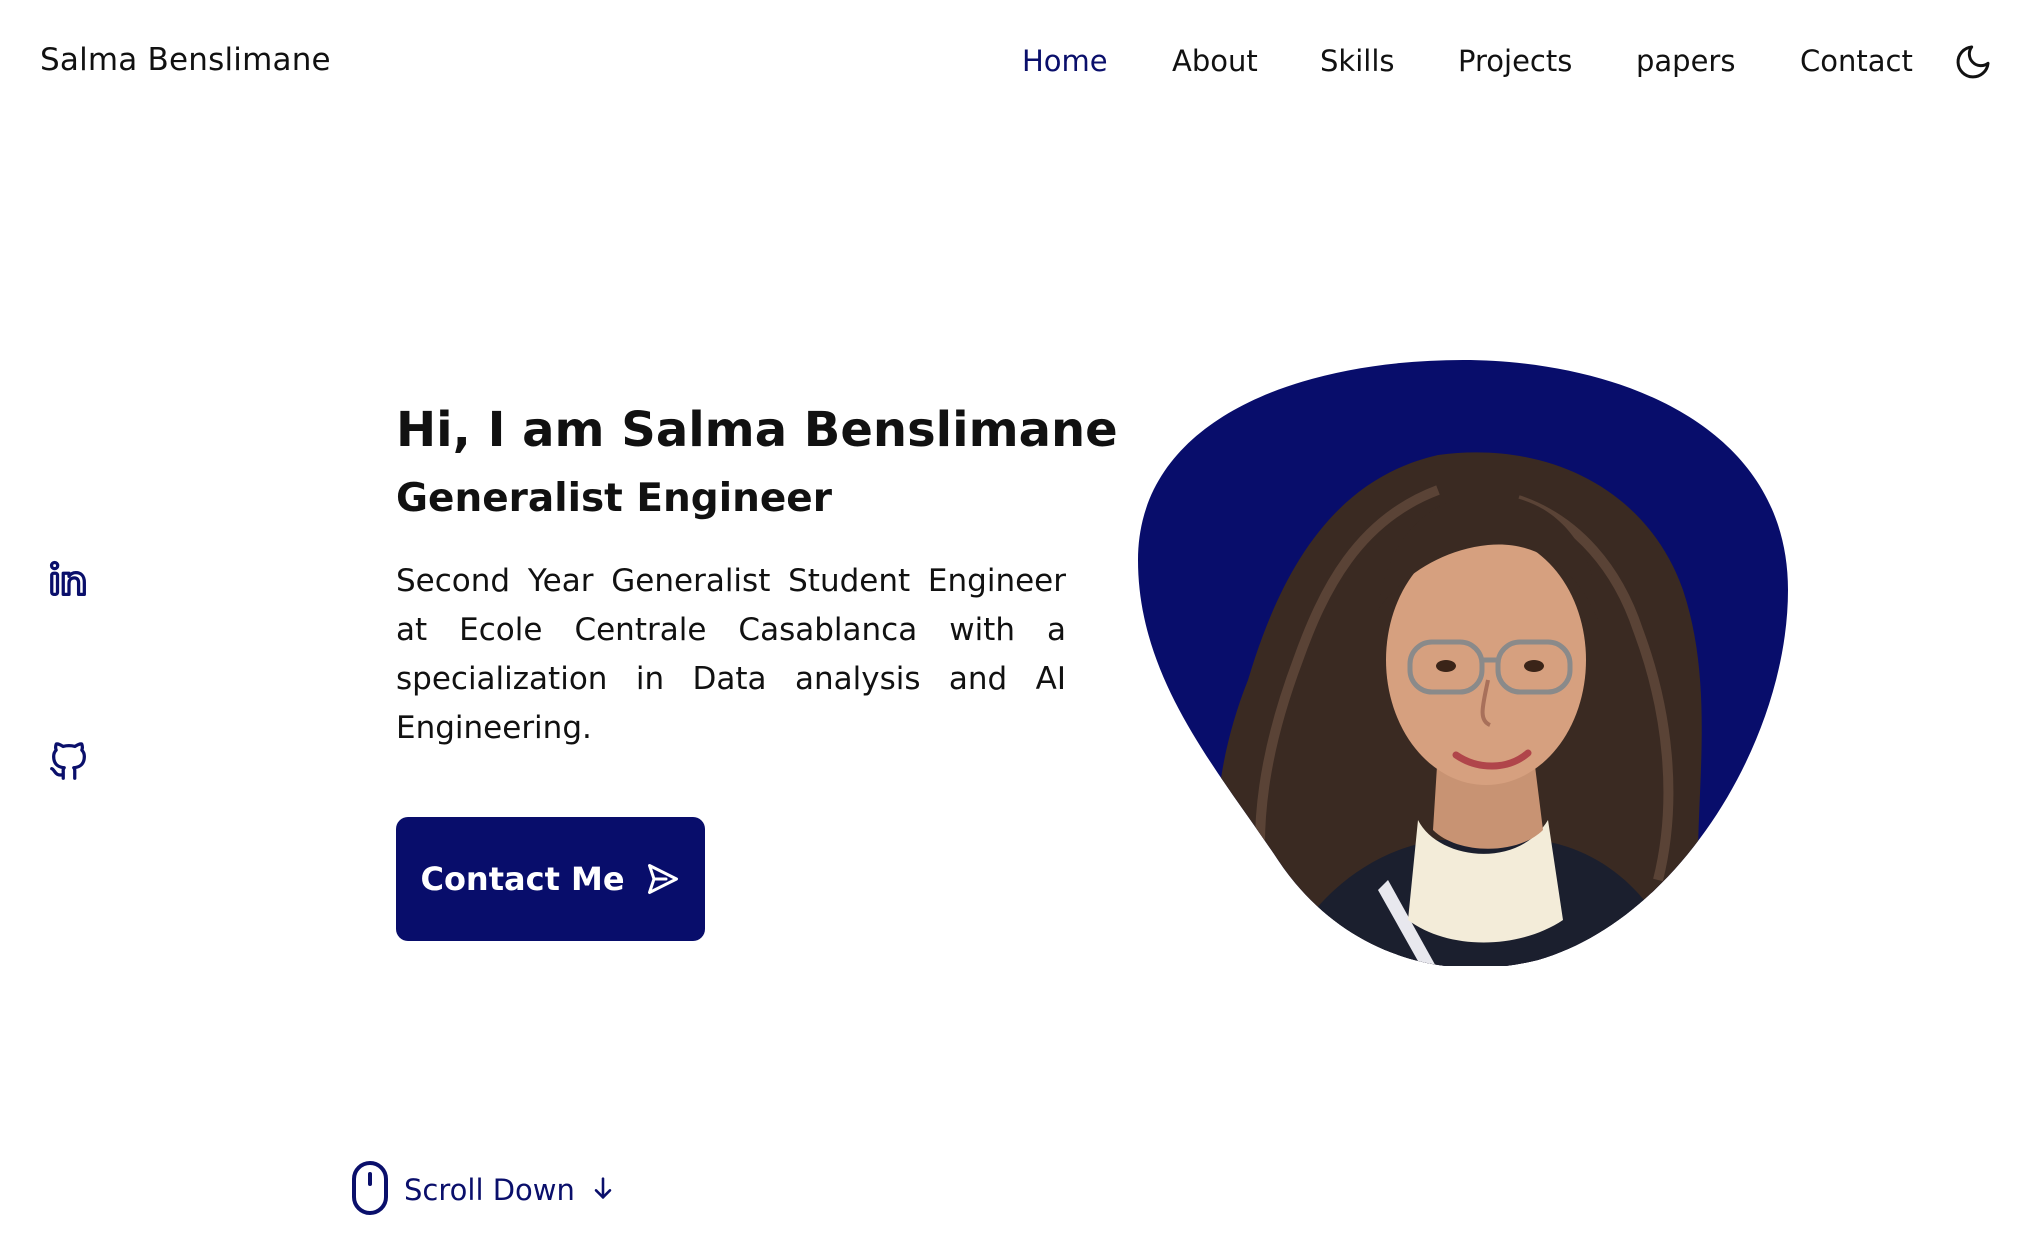  I want to click on hero-subtitle: Generalist Engineer, so click(614, 498).